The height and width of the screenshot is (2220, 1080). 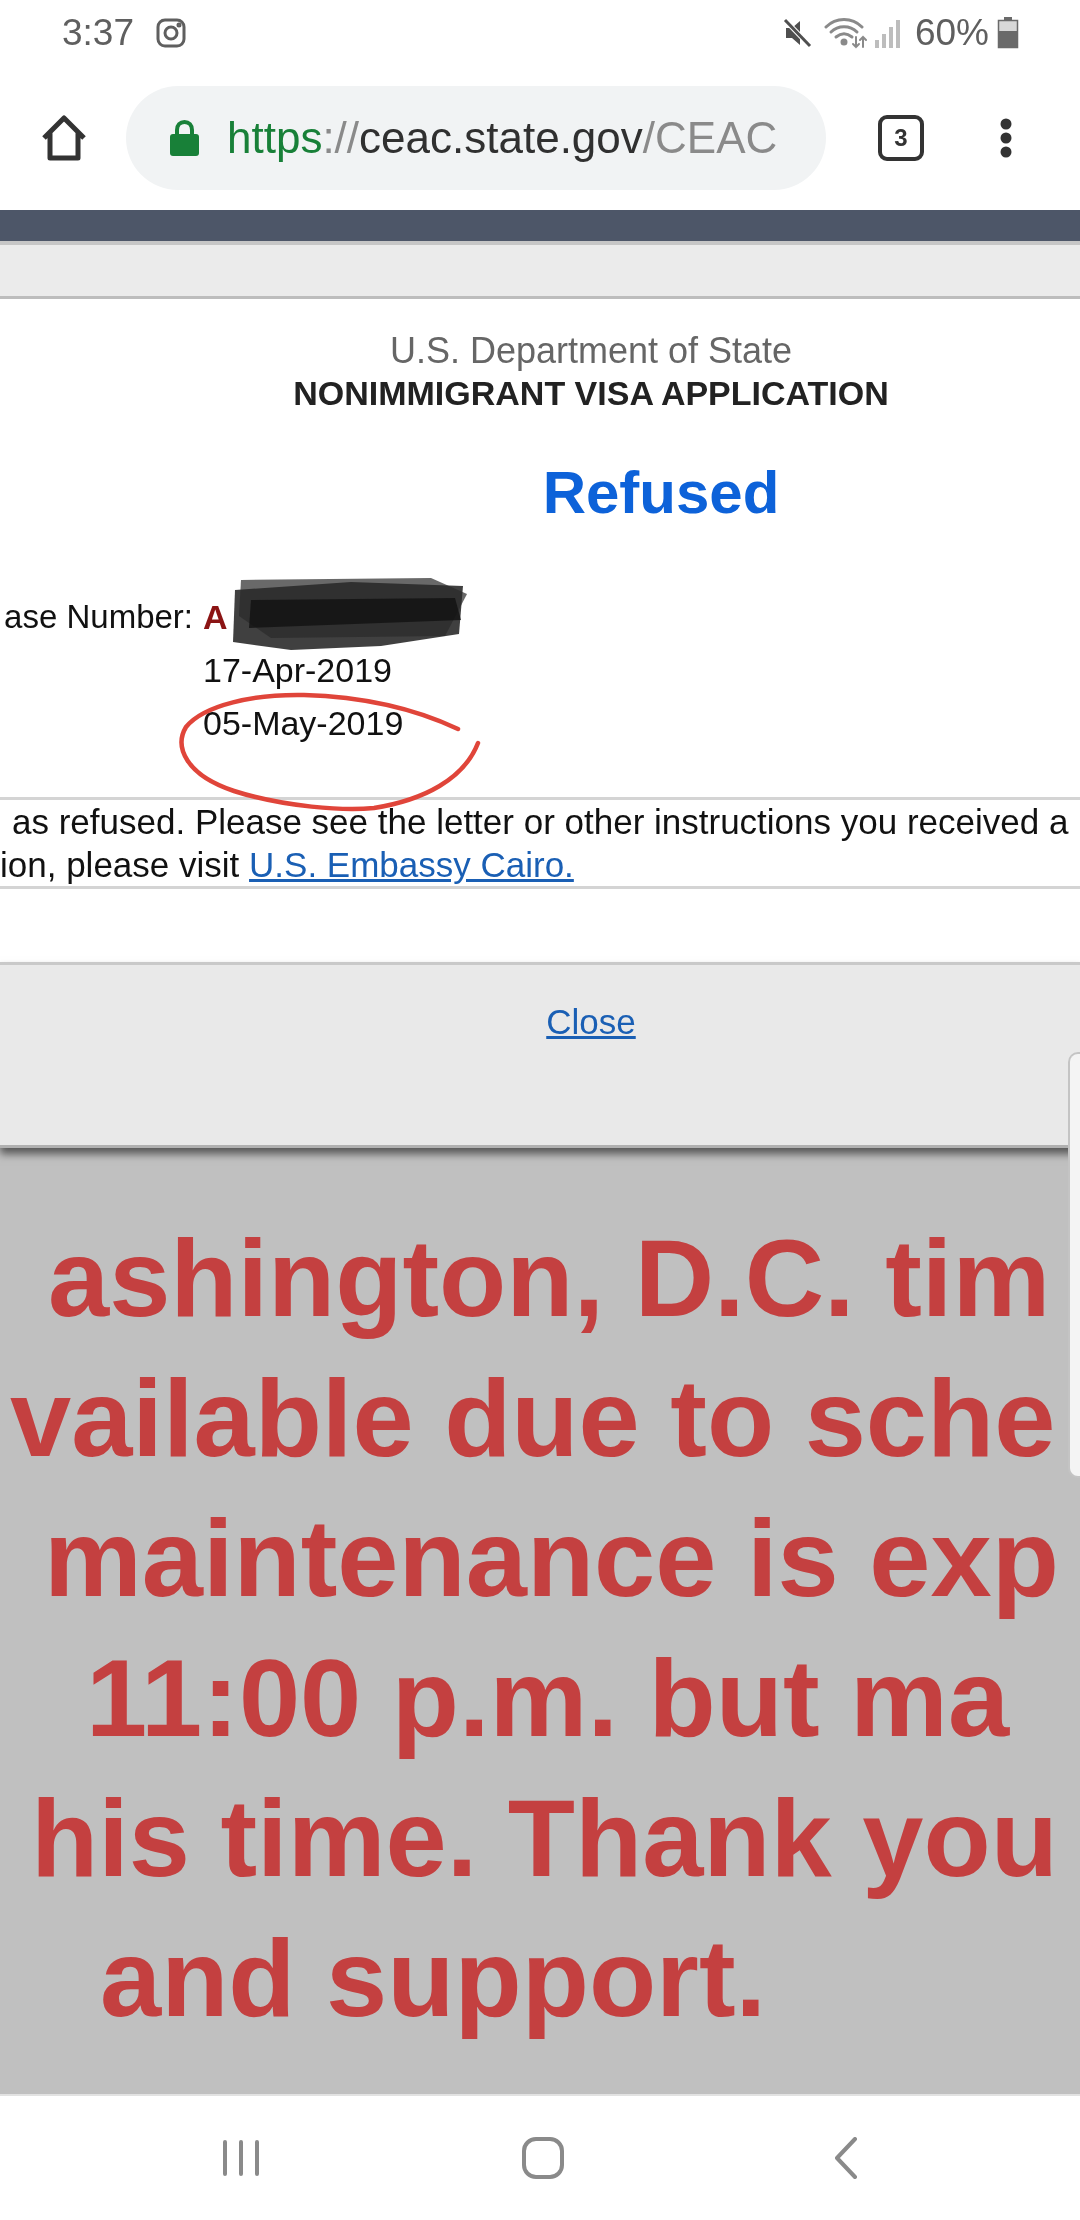 I want to click on battery-icon, so click(x=1008, y=33).